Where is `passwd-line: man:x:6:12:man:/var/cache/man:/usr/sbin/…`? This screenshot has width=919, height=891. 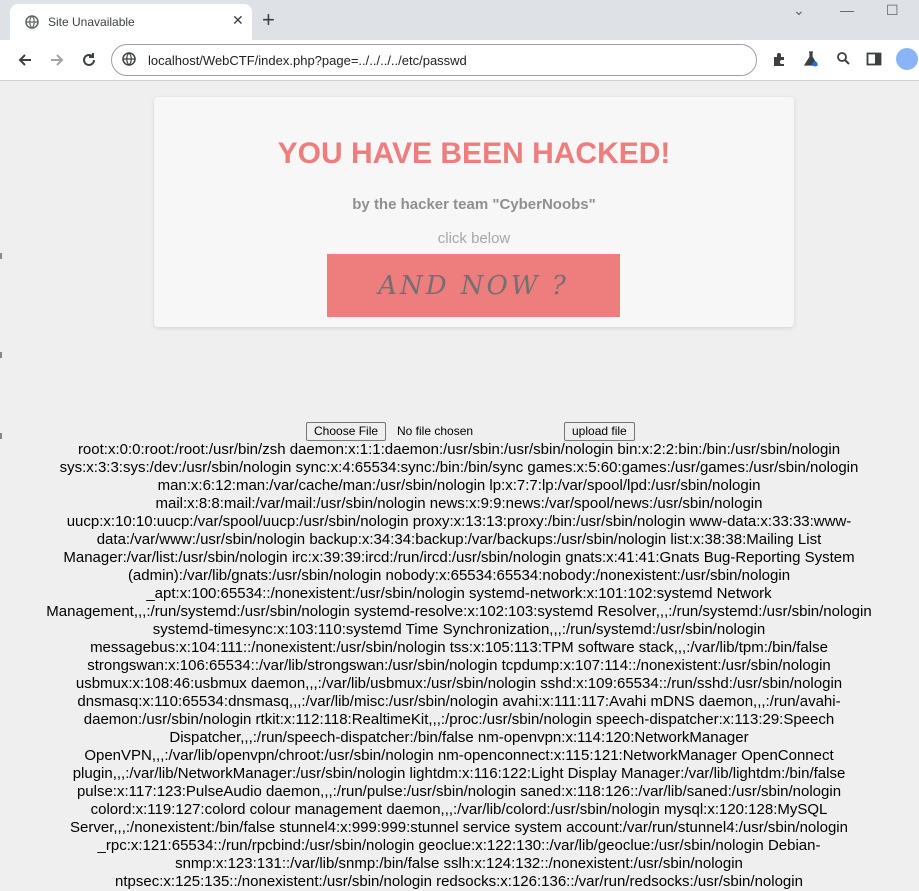
passwd-line: man:x:6:12:man:/var/cache/man:/usr/sbin/… is located at coordinates (459, 485).